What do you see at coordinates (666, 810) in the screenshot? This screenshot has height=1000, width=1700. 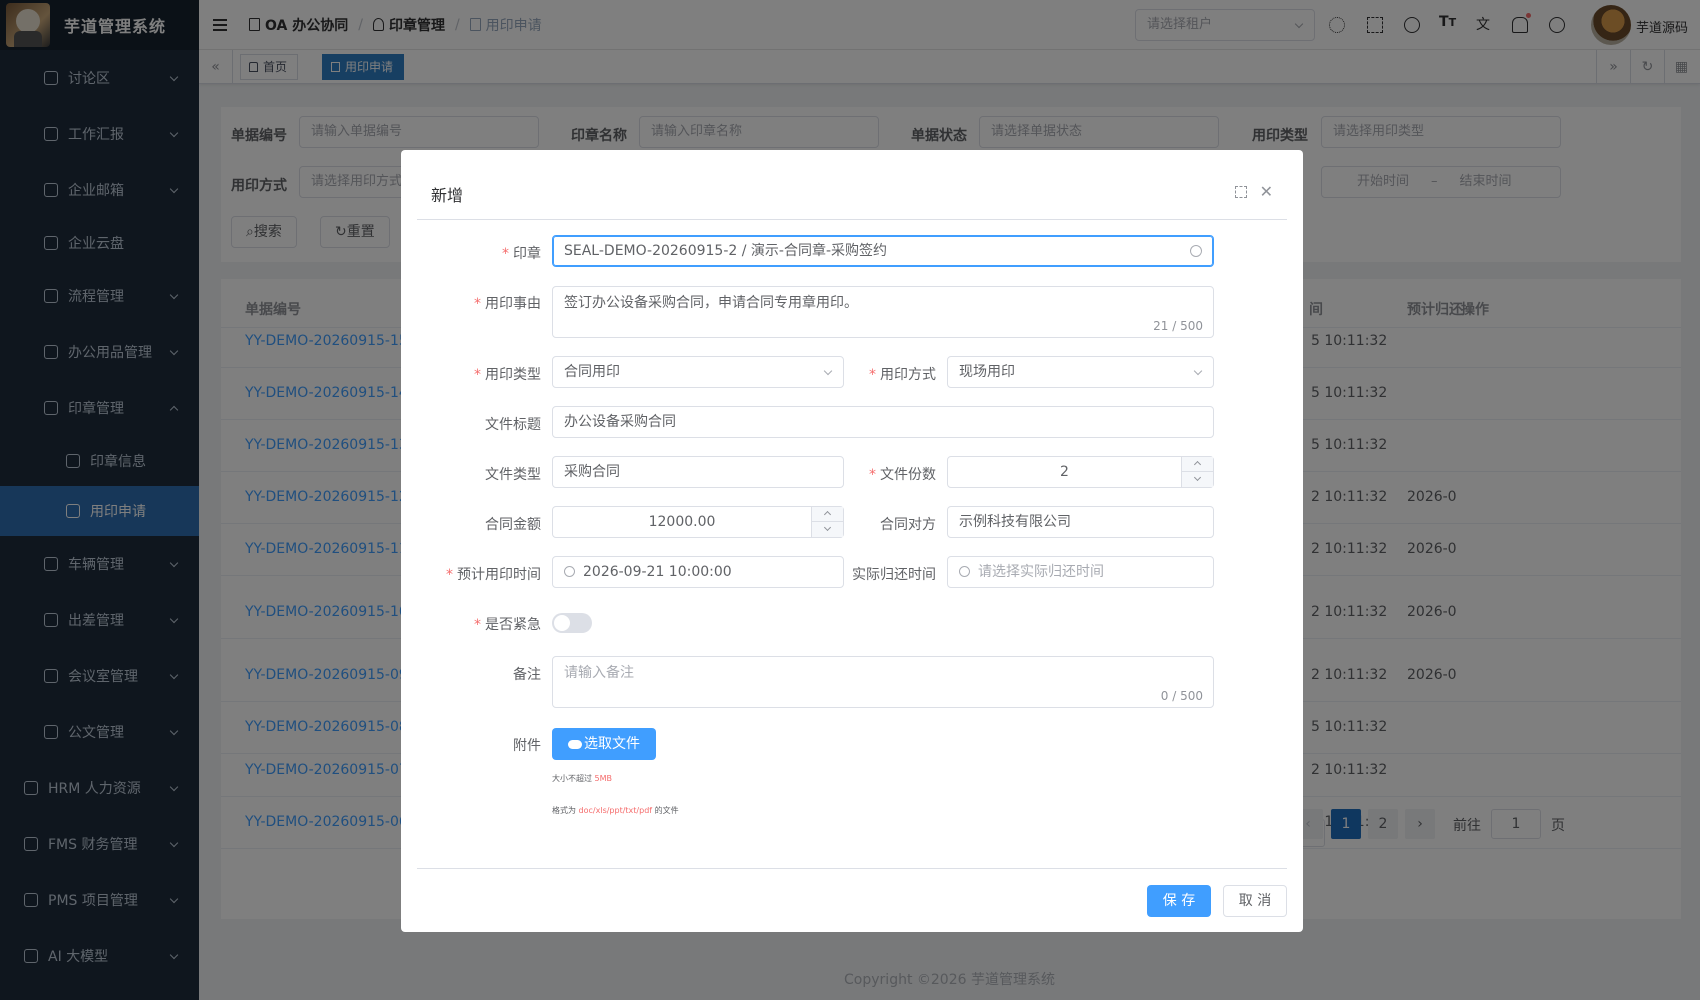 I see `tip-text: 的文件` at bounding box center [666, 810].